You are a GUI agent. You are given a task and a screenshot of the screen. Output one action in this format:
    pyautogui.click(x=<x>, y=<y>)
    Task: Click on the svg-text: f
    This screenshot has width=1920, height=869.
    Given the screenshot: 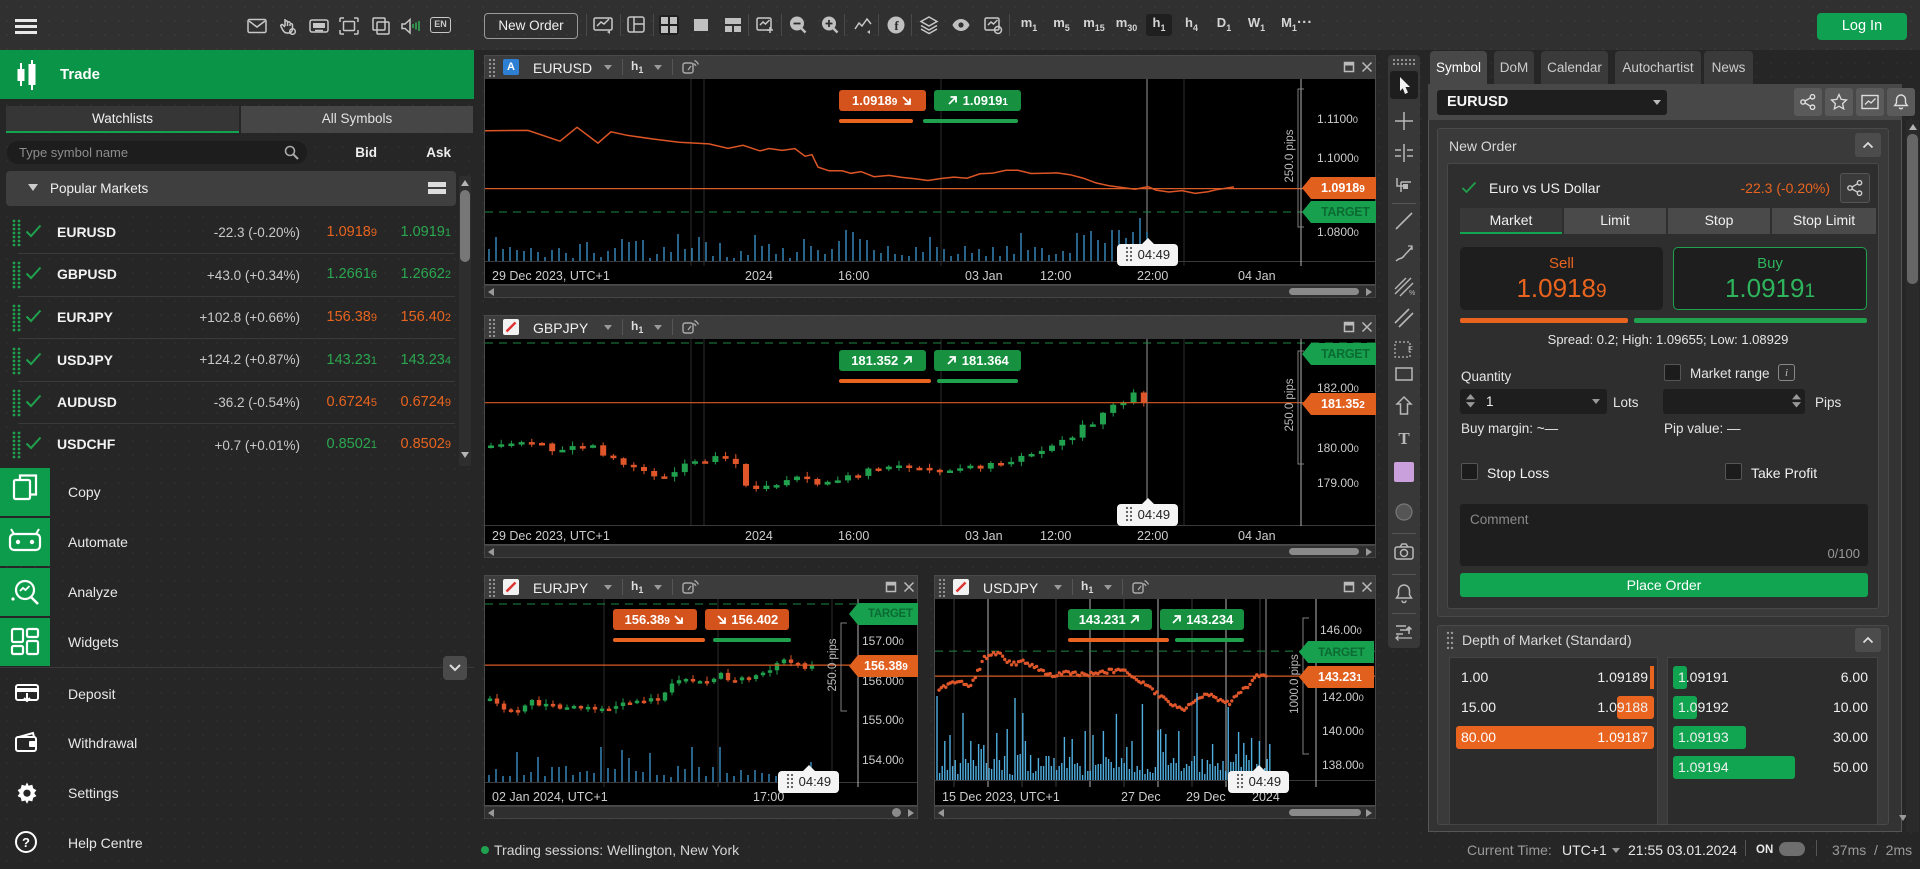 What is the action you would take?
    pyautogui.click(x=896, y=25)
    